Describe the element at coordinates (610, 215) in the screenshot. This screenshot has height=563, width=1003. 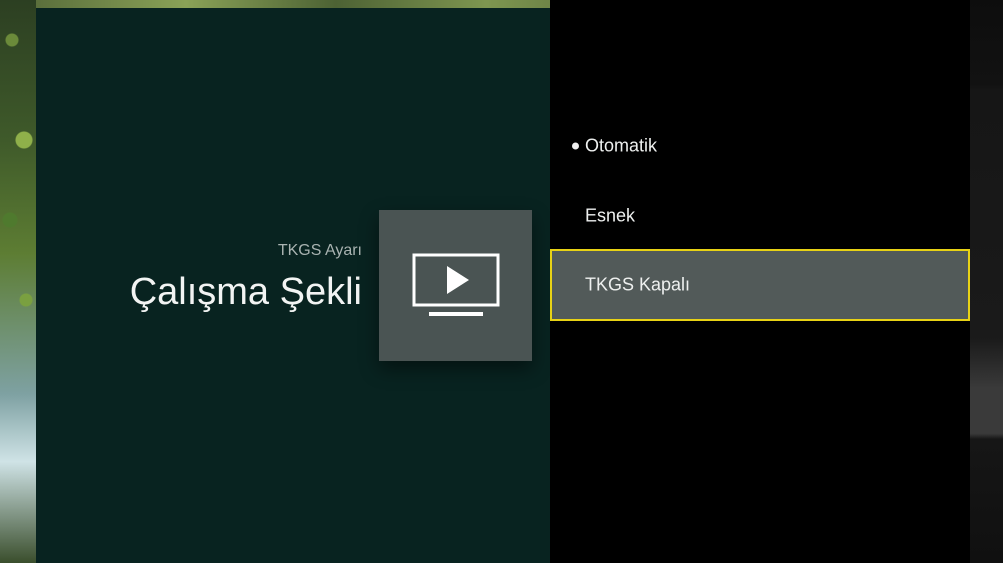
I see `option-label: Esnek` at that location.